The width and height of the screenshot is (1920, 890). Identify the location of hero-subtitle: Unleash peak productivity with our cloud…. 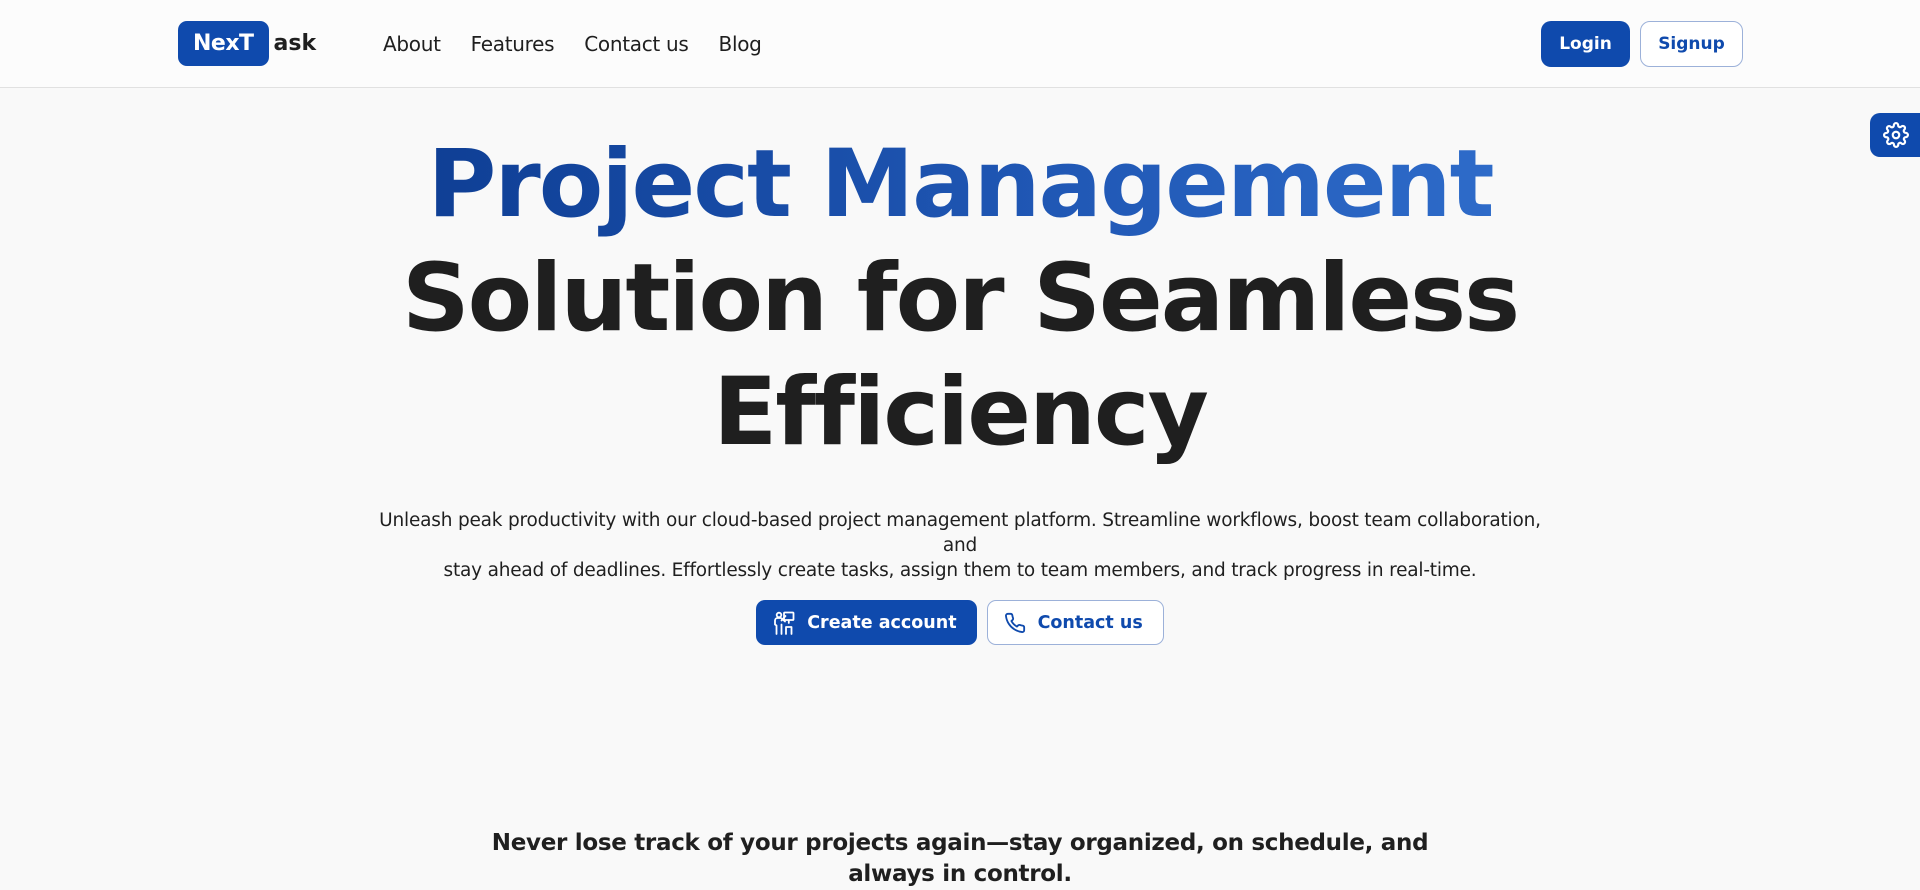
(960, 545).